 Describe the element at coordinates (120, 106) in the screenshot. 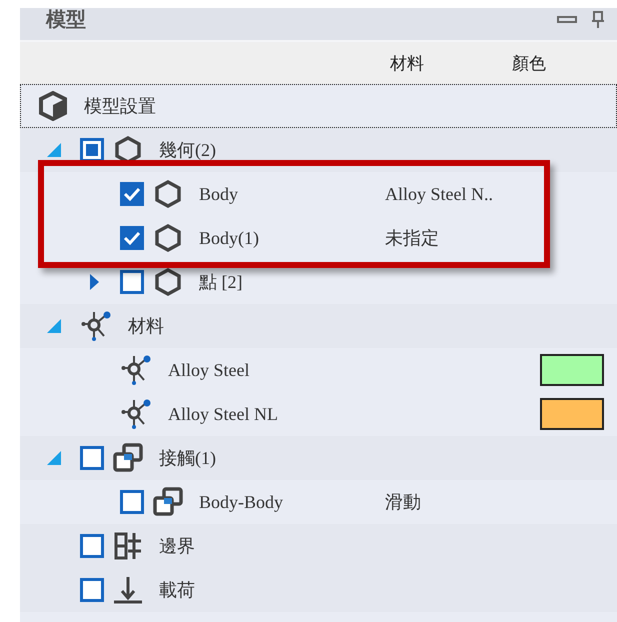

I see `tree-item-label: 模型設置` at that location.